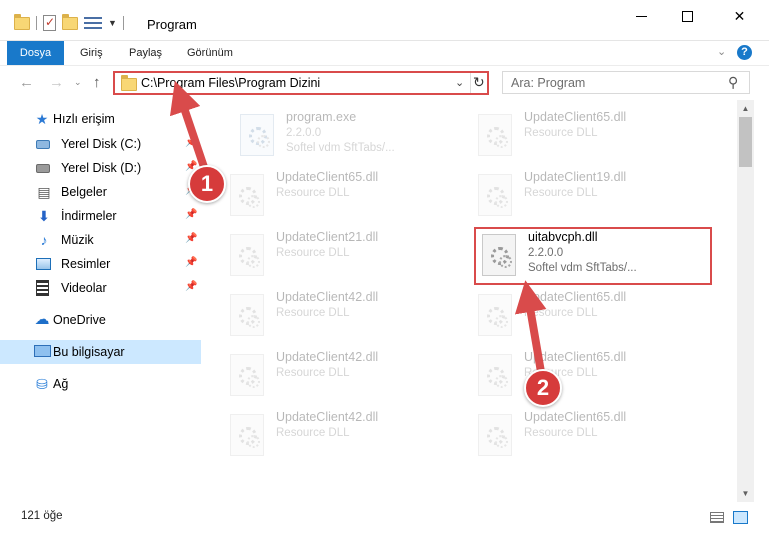  Describe the element at coordinates (459, 82) in the screenshot. I see `address-history-chevron-icon: ⌄` at that location.